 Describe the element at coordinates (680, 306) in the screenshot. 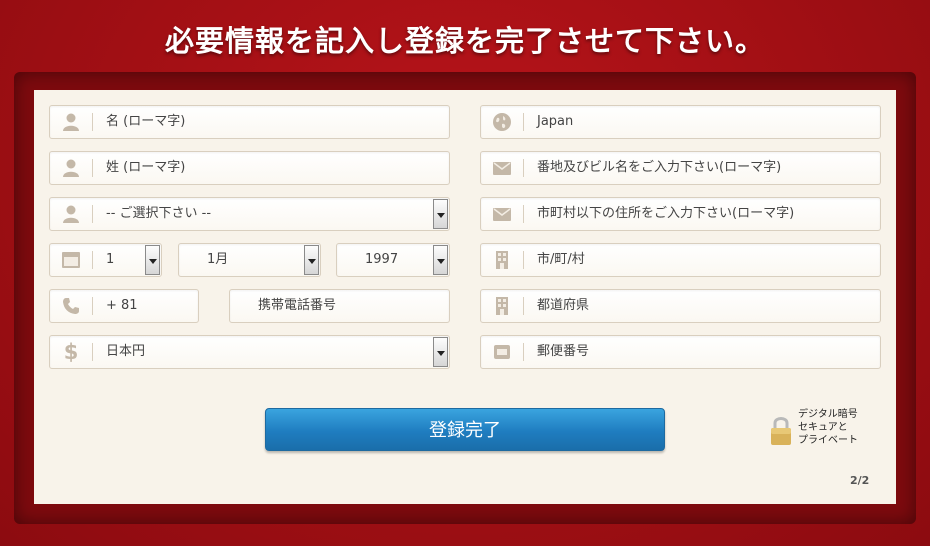

I see `prefecture-field: 都道府県` at that location.